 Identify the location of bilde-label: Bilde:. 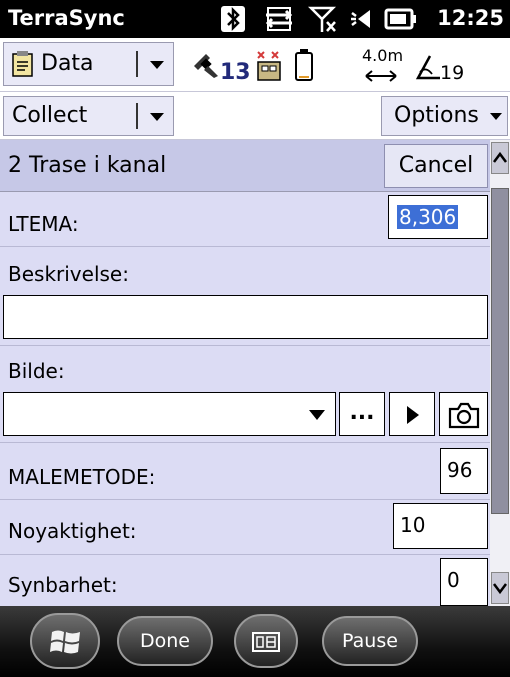
(36, 371).